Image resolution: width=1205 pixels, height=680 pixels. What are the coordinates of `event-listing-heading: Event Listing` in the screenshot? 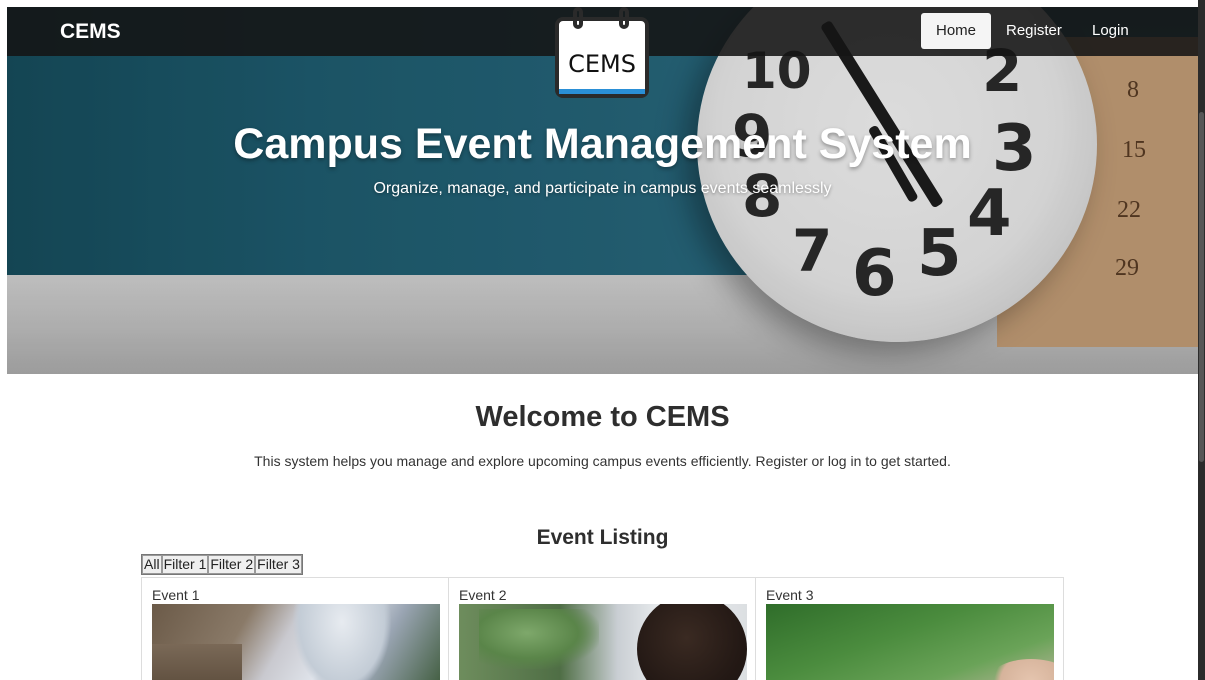 It's located at (602, 537).